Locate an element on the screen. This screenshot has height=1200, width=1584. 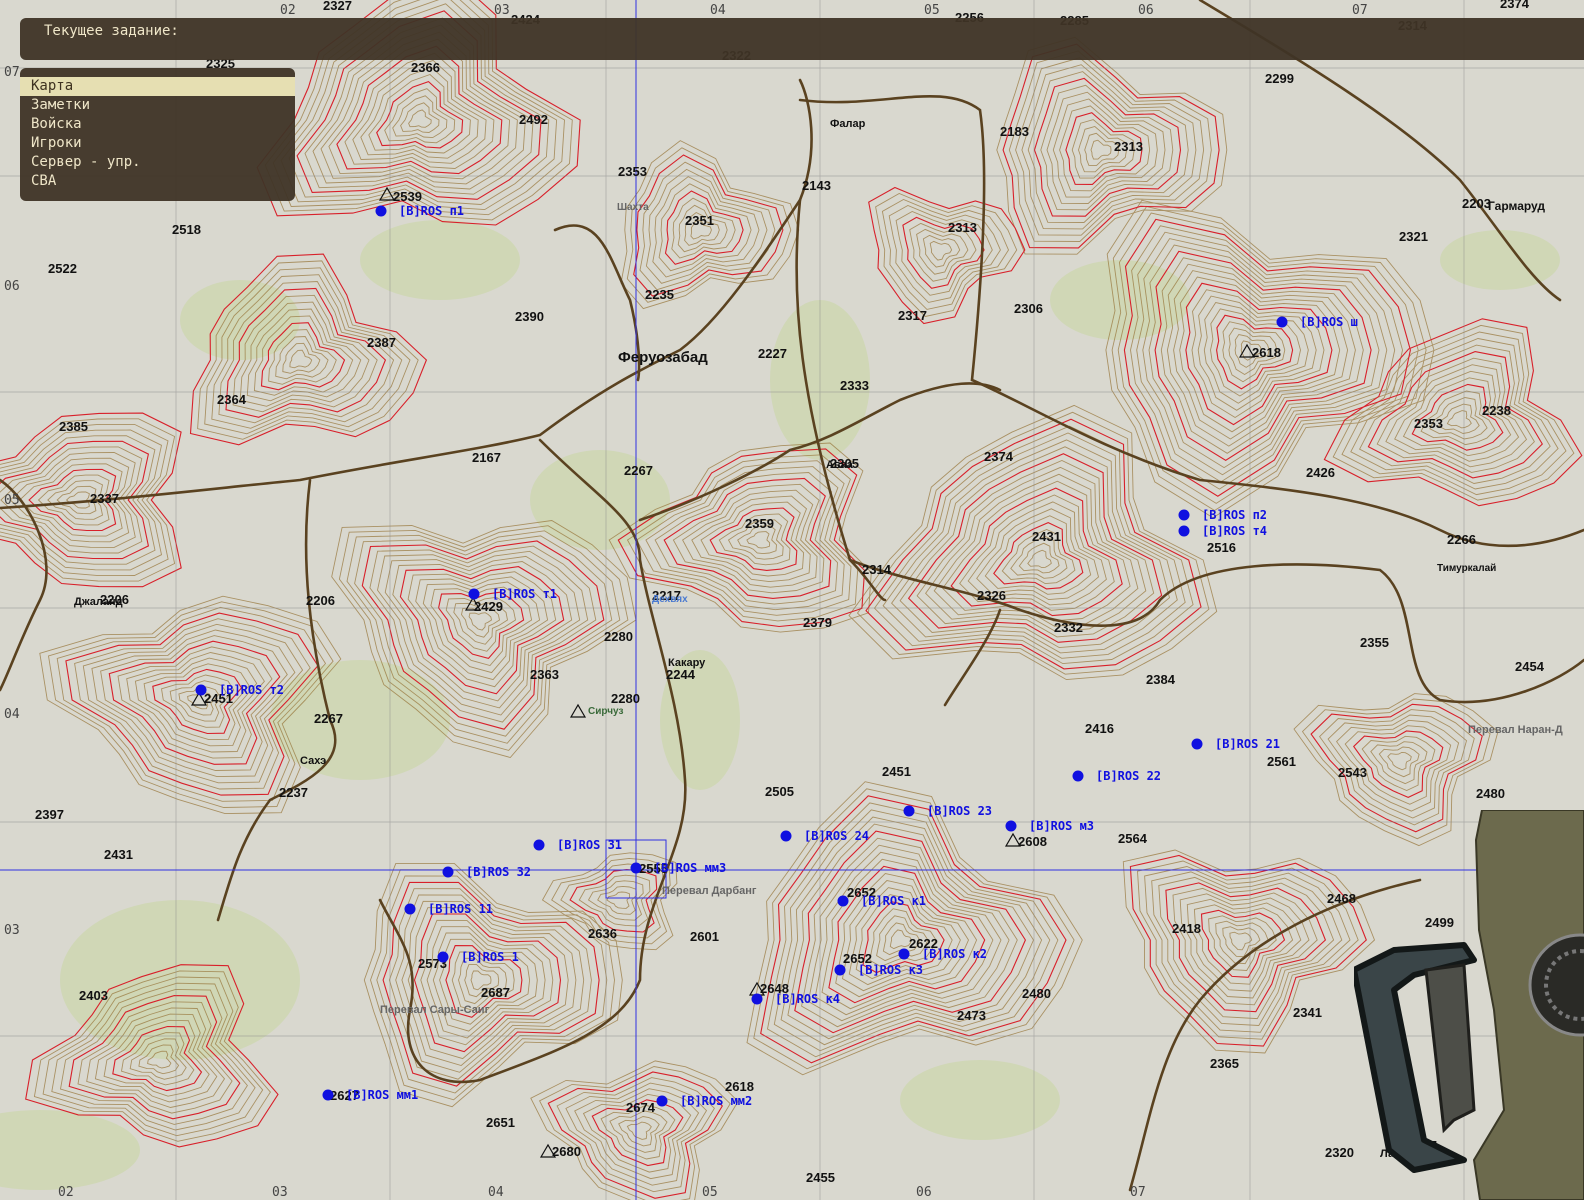
elevation-label: 2601 is located at coordinates (704, 936).